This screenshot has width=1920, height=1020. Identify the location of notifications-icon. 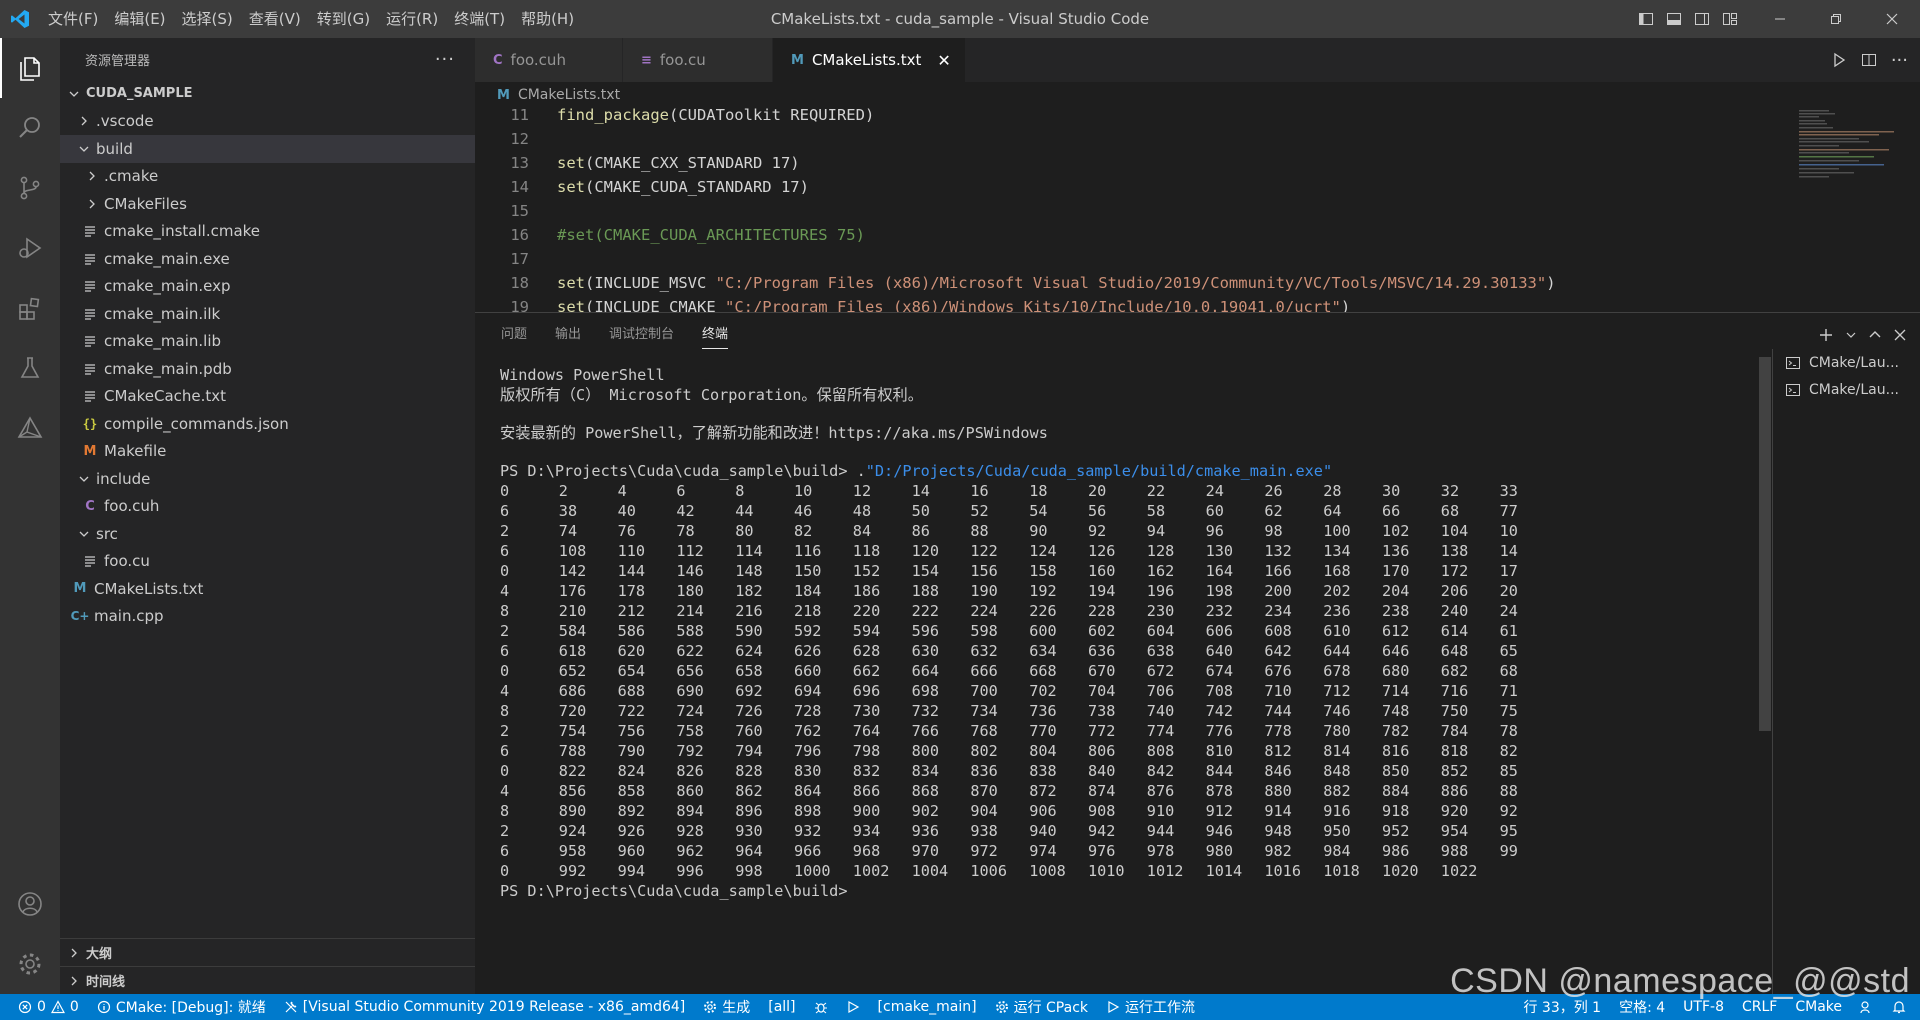
(1901, 1007).